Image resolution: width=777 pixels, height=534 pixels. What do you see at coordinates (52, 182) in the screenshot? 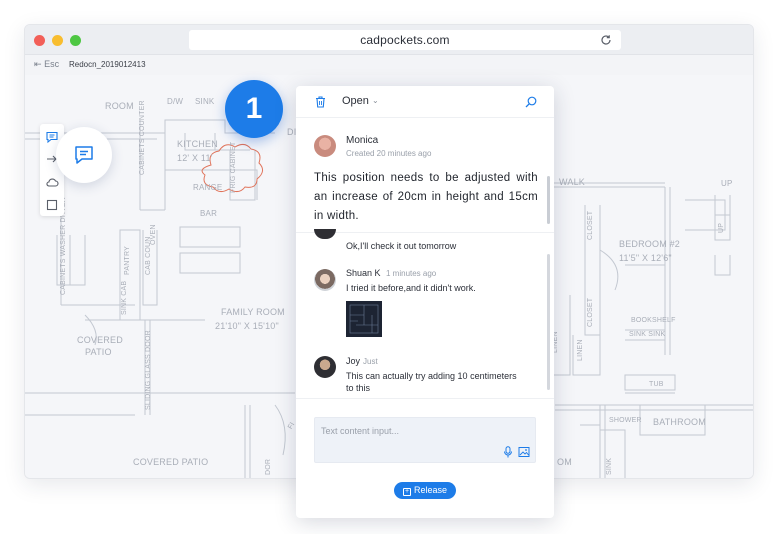
I see `cloud-icon` at bounding box center [52, 182].